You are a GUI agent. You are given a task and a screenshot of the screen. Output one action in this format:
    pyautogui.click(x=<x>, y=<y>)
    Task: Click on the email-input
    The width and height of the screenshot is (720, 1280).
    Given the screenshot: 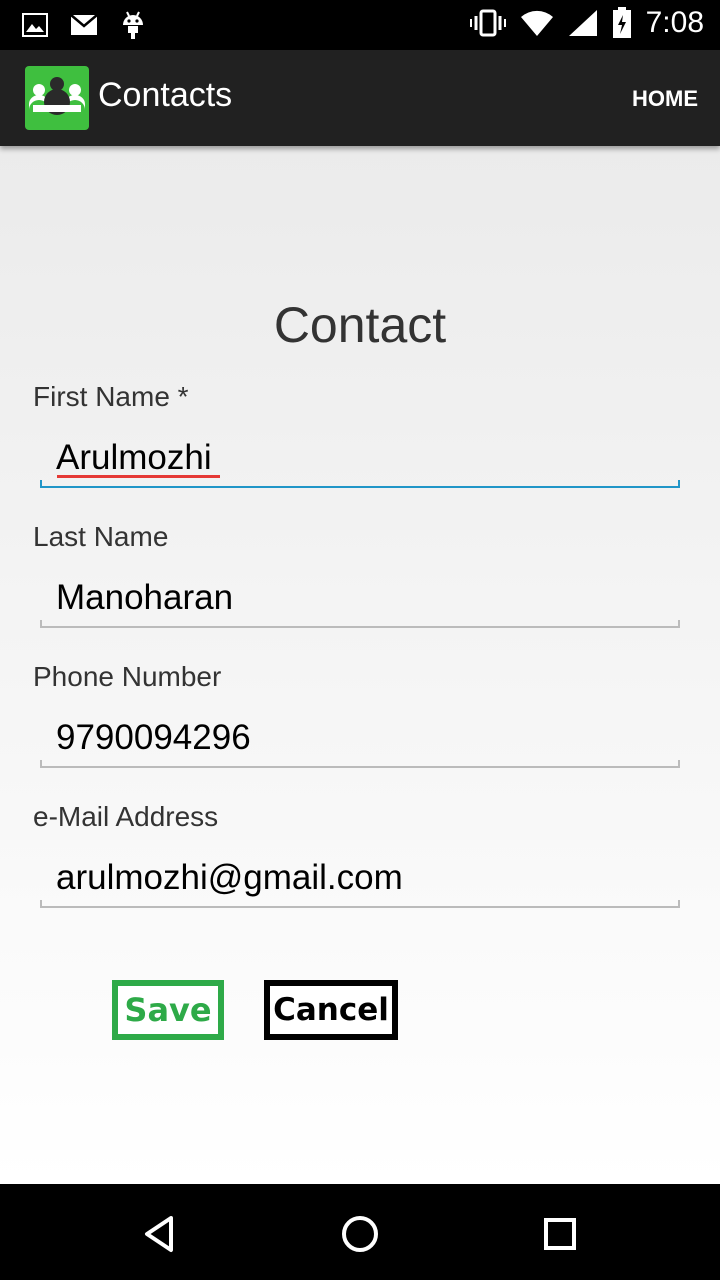 What is the action you would take?
    pyautogui.click(x=360, y=878)
    